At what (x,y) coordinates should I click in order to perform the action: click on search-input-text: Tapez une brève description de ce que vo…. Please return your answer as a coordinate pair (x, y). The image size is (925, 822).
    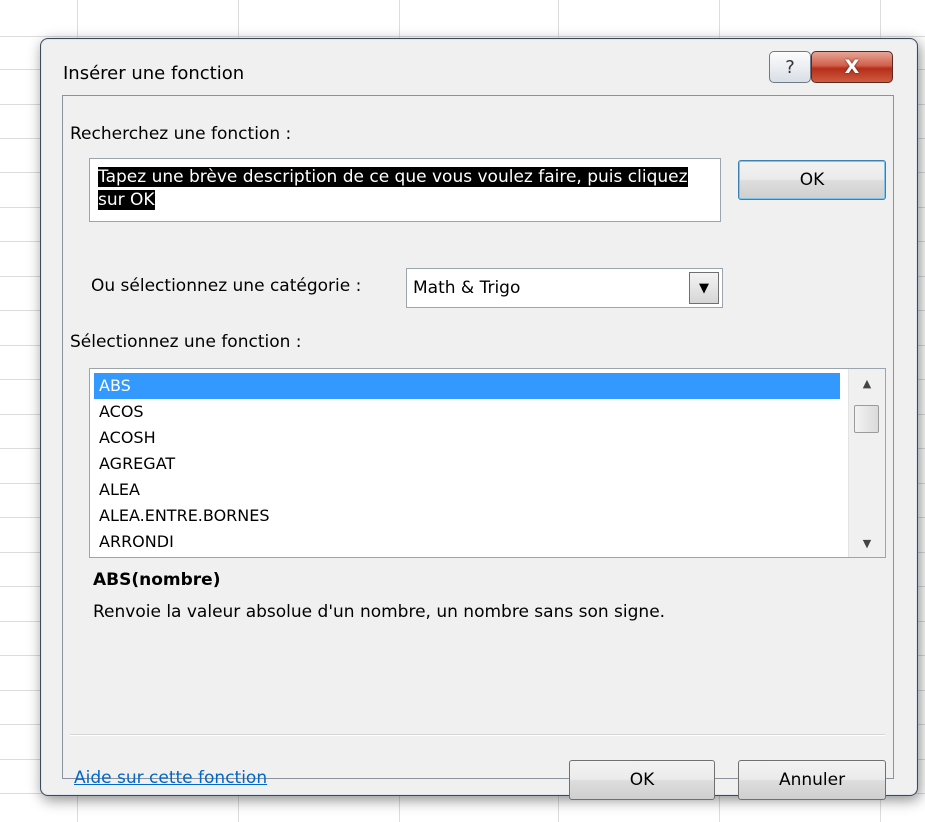
    Looking at the image, I should click on (393, 188).